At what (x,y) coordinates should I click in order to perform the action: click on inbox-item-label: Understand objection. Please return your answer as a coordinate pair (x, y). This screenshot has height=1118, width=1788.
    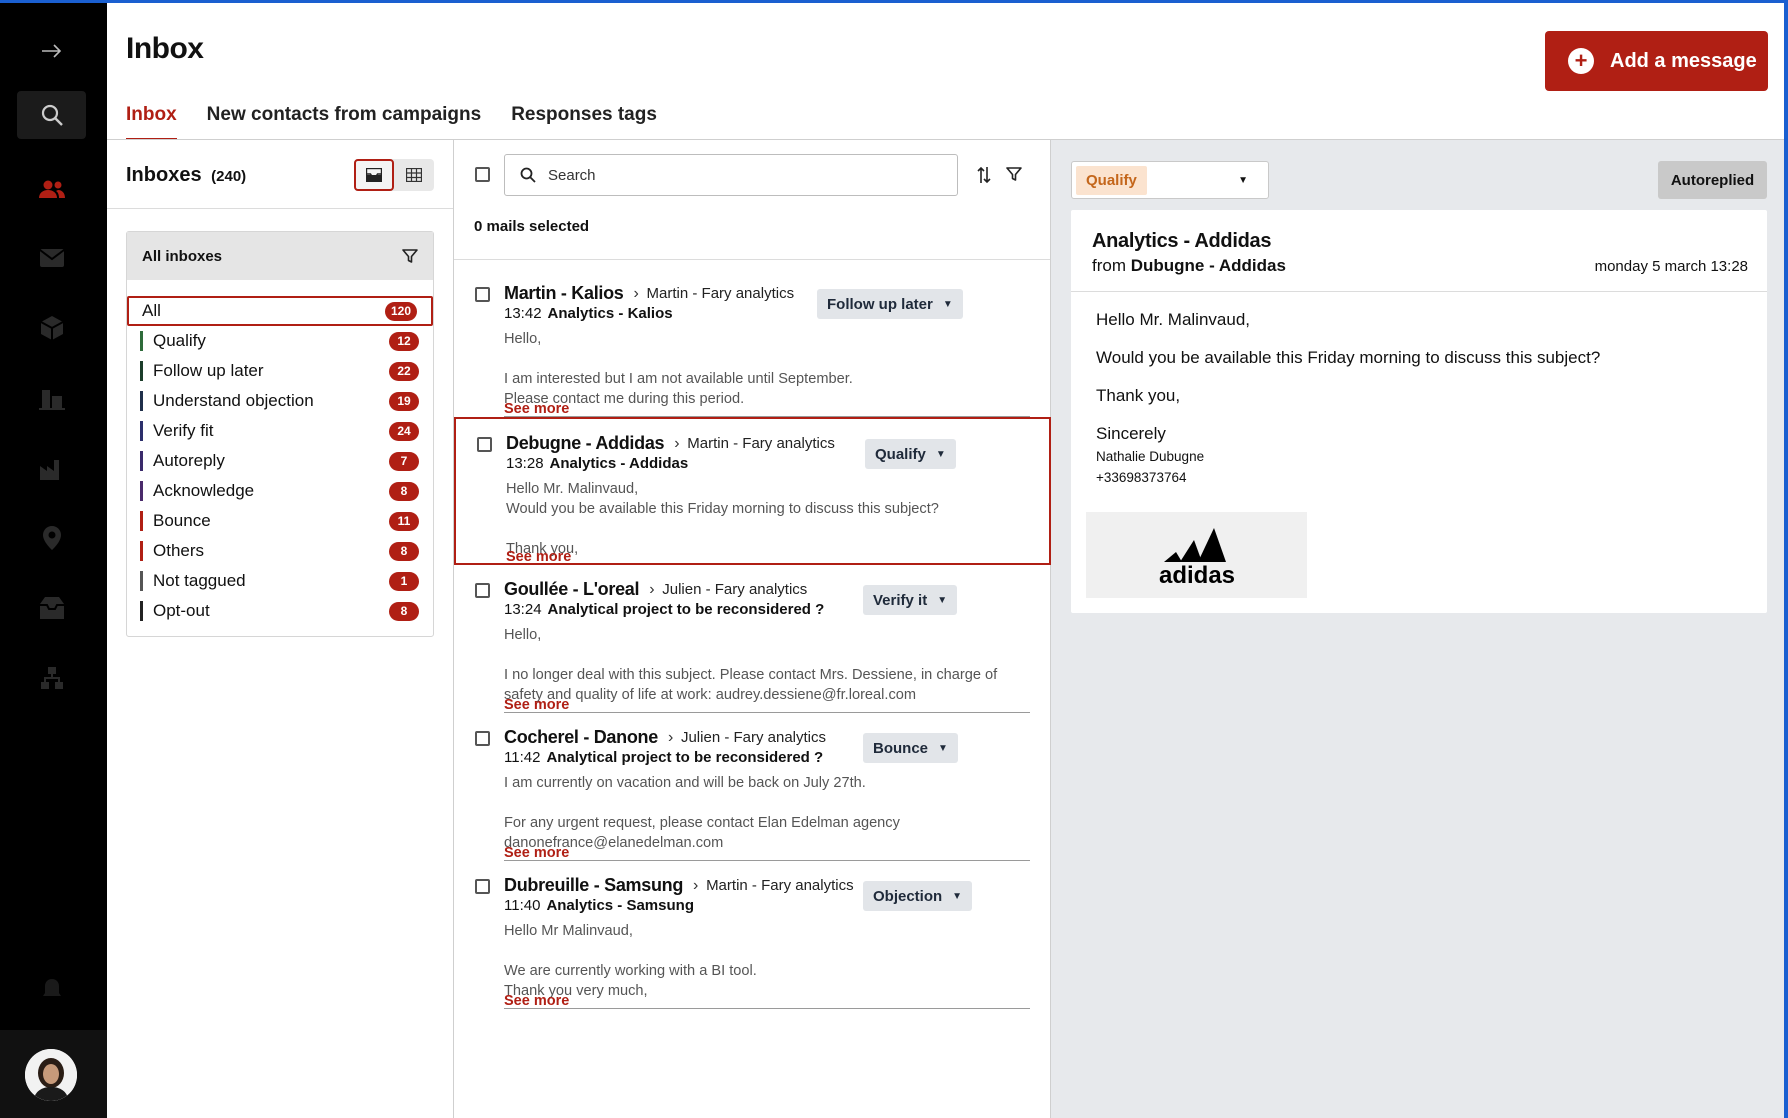
    Looking at the image, I should click on (227, 401).